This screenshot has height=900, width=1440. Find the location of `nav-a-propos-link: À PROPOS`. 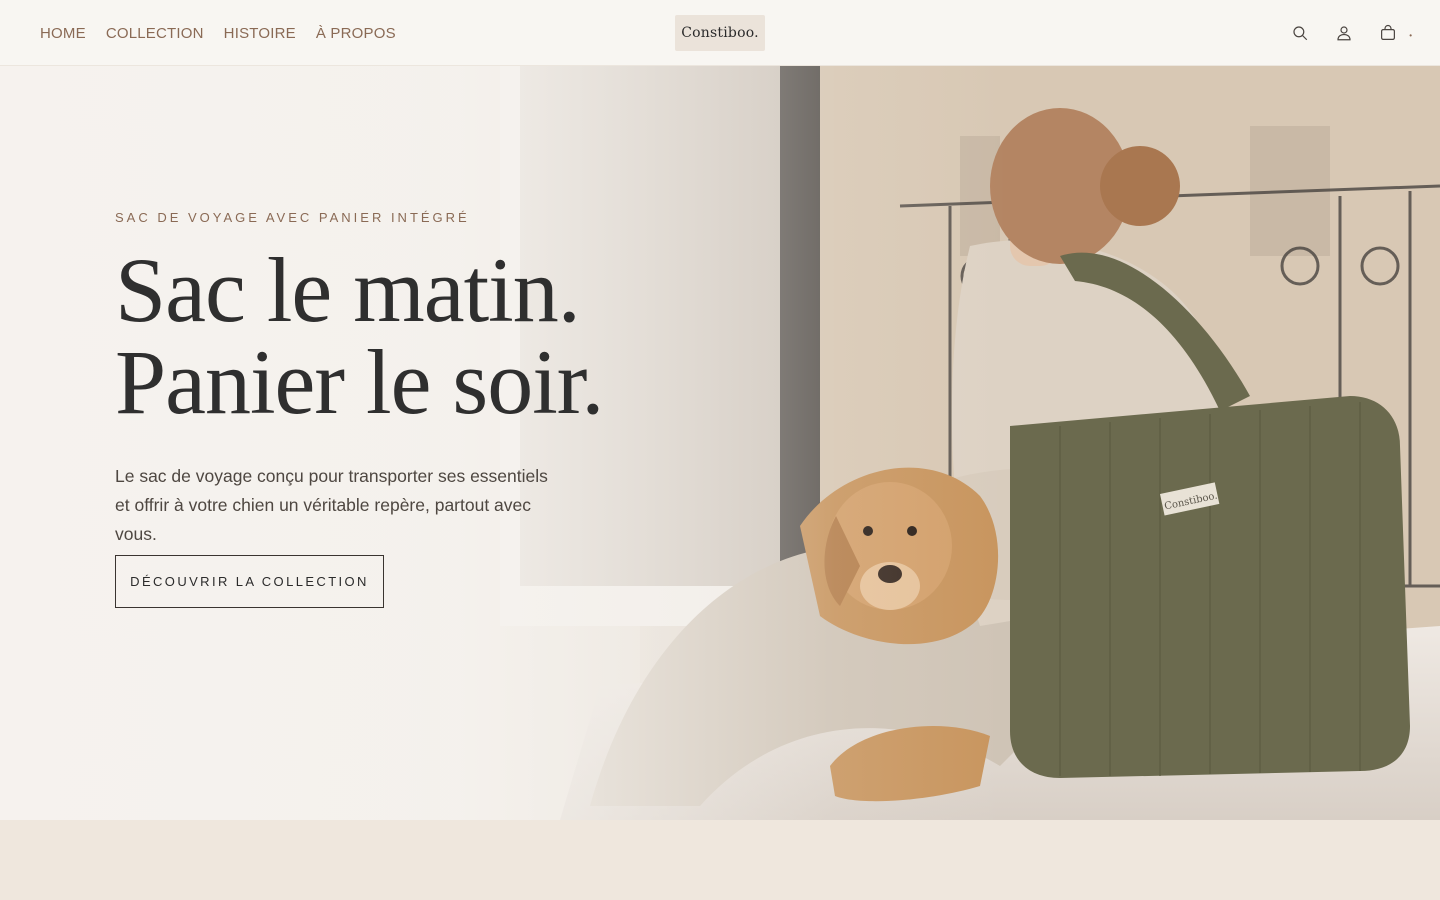

nav-a-propos-link: À PROPOS is located at coordinates (356, 33).